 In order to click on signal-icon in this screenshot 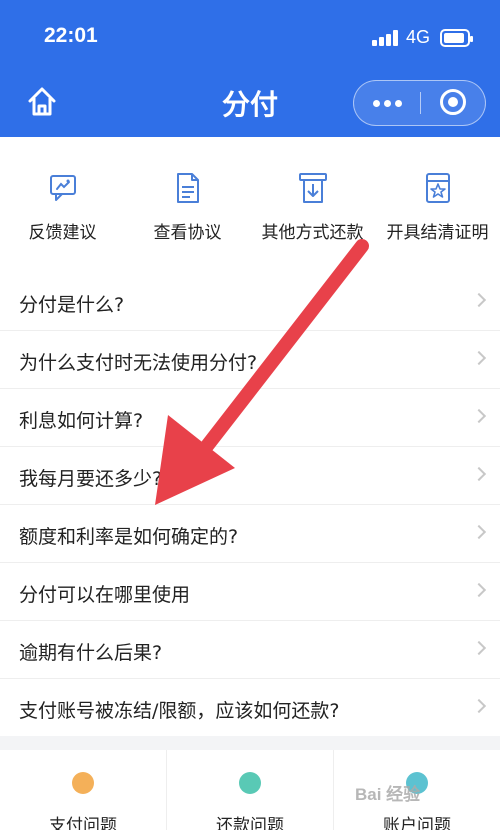, I will do `click(386, 38)`.